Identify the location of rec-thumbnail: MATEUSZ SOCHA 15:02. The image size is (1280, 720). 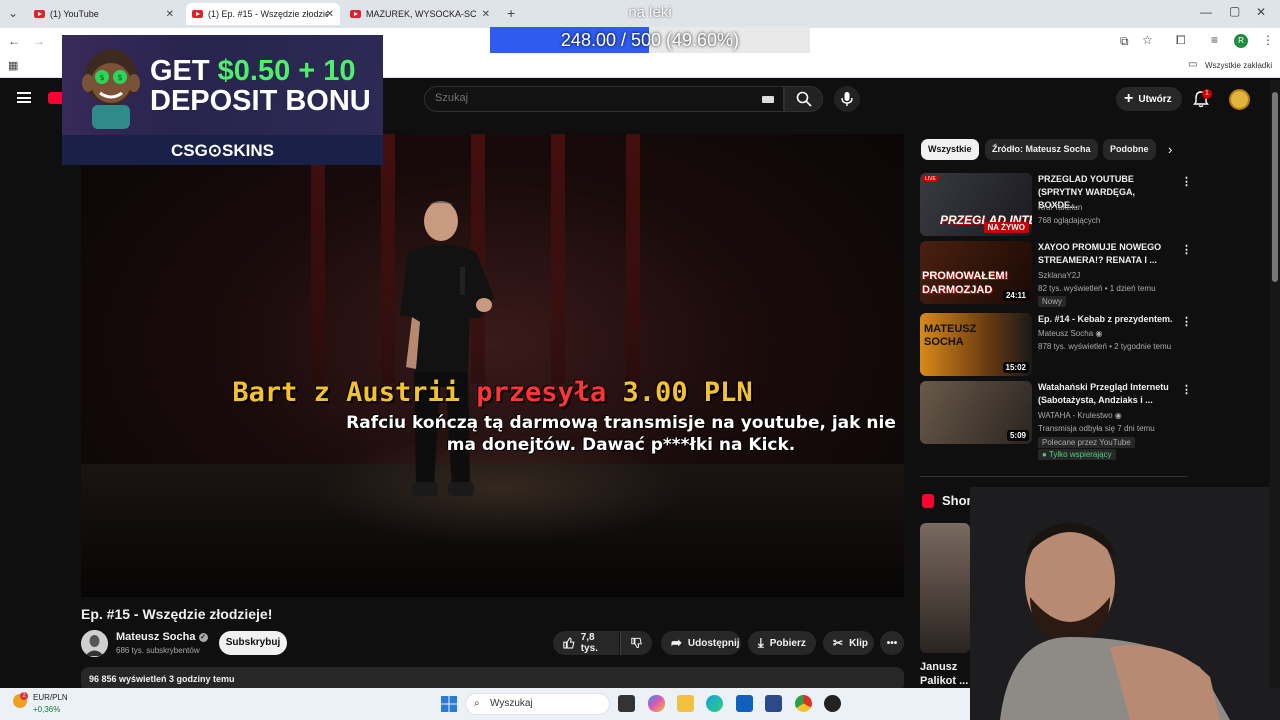
(976, 344).